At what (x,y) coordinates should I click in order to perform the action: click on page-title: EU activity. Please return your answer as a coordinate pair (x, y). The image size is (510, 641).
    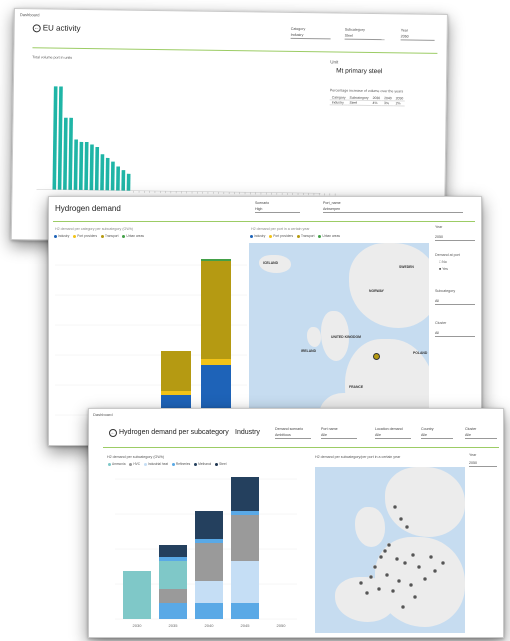
    Looking at the image, I should click on (61, 28).